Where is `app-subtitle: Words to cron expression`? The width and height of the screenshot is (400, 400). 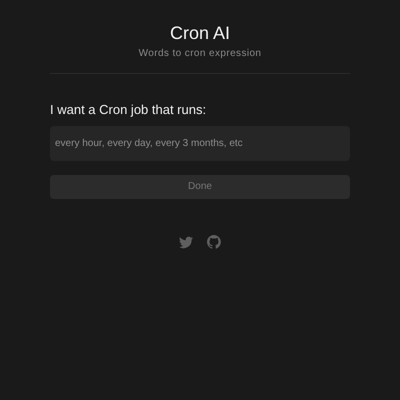 app-subtitle: Words to cron expression is located at coordinates (200, 54).